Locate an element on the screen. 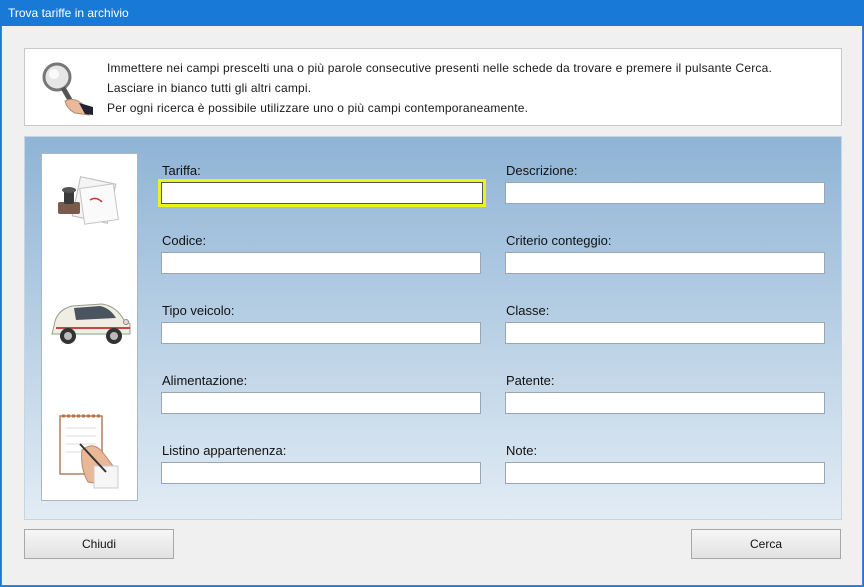  tipo-veicolo-label: Tipo veicolo: is located at coordinates (198, 310).